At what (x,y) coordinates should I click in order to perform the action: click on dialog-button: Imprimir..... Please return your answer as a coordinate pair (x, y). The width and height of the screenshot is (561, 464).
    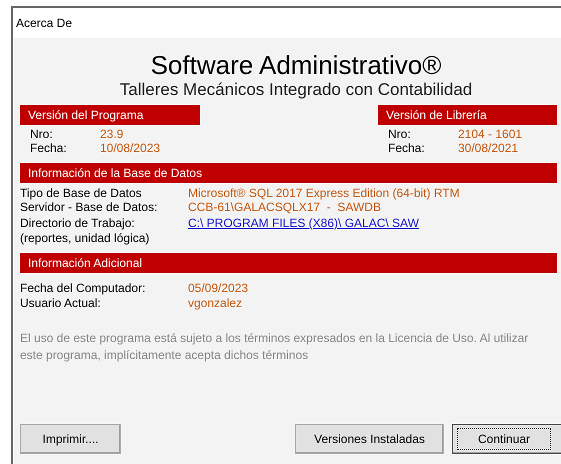
    Looking at the image, I should click on (70, 439).